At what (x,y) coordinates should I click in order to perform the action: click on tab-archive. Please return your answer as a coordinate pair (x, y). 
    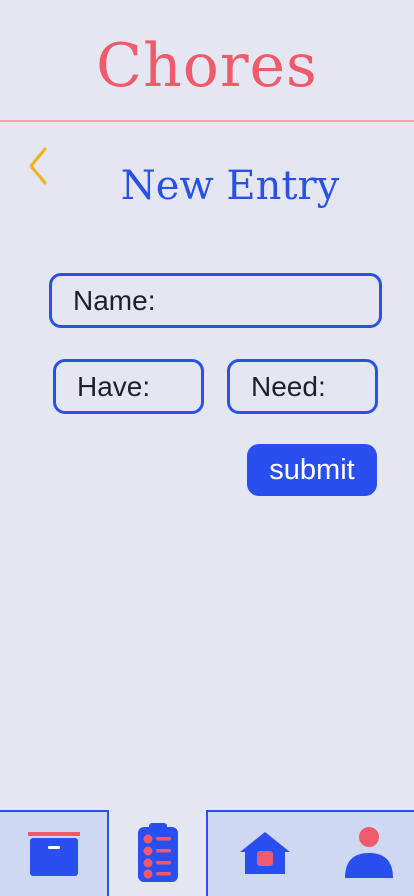
    Looking at the image, I should click on (54, 853).